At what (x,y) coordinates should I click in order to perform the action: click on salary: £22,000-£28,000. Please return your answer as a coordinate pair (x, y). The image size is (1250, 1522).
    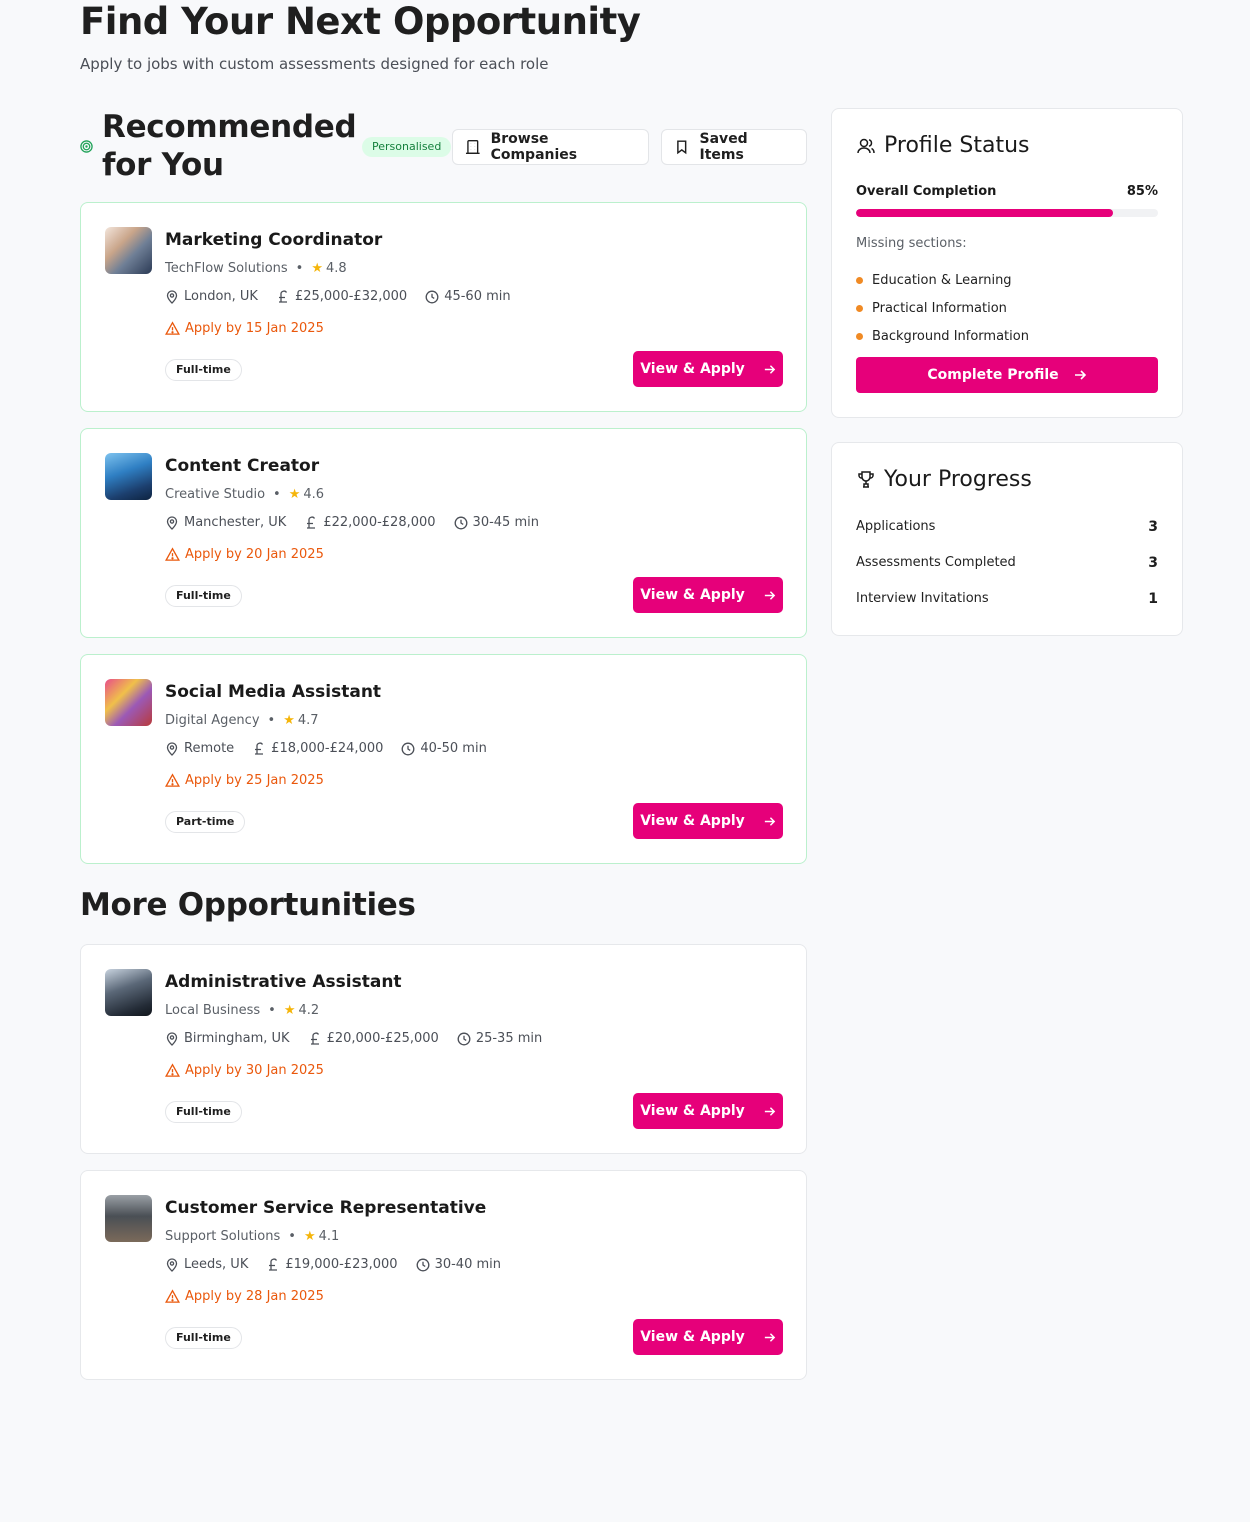
    Looking at the image, I should click on (370, 522).